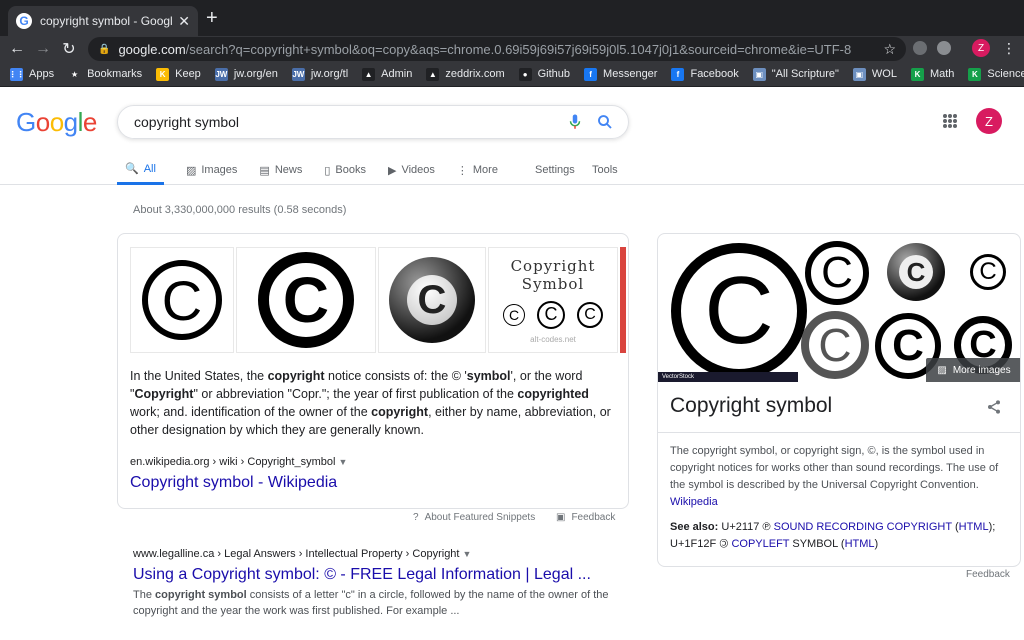 This screenshot has height=640, width=1024. I want to click on browser-menu-icon: ⋮, so click(1009, 48).